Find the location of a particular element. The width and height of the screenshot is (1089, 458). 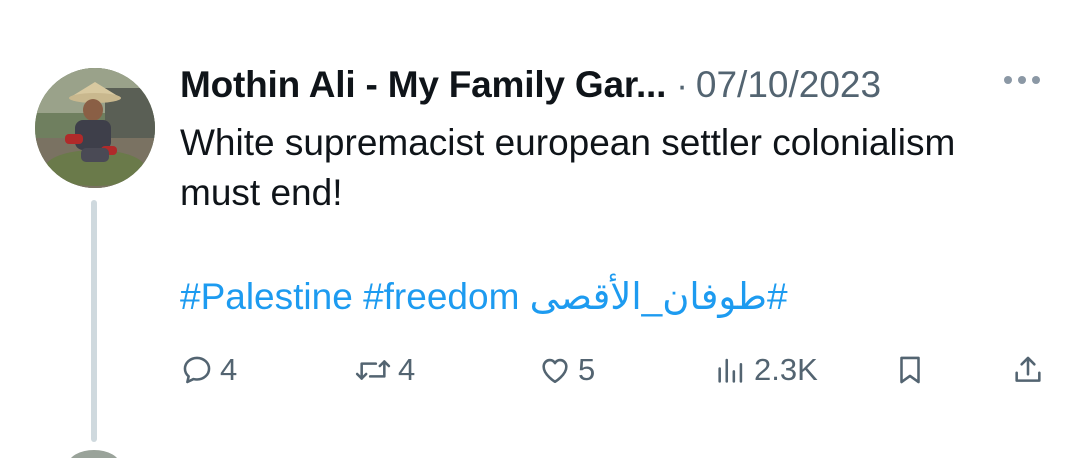

reply-icon is located at coordinates (197, 370).